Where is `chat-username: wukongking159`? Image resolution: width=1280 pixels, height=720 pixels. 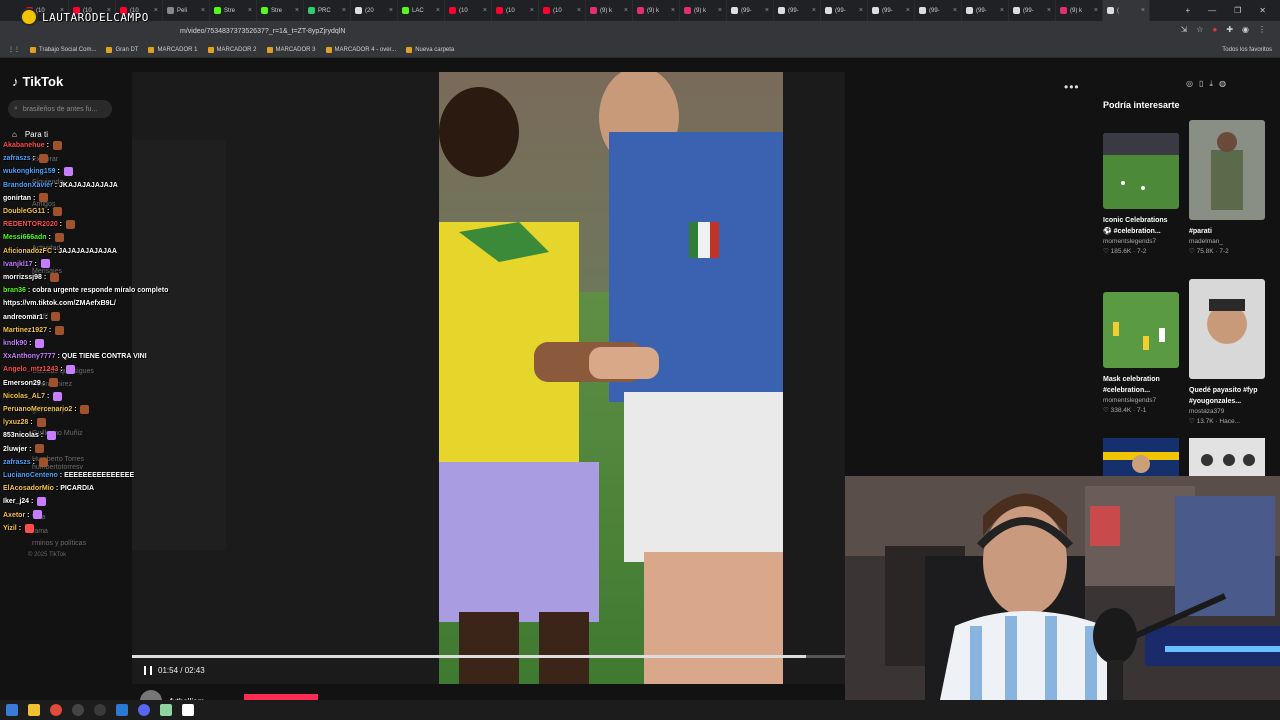 chat-username: wukongking159 is located at coordinates (29, 171).